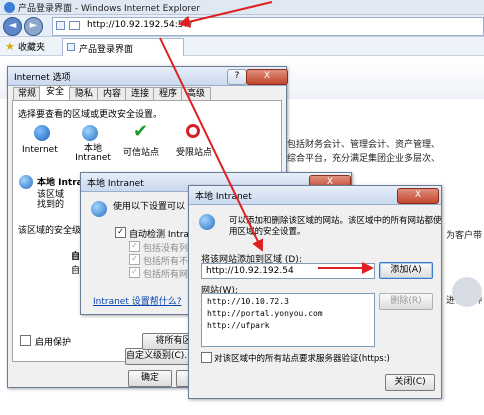 The width and height of the screenshot is (484, 415). I want to click on arrow-to-address, so click(225, 14).